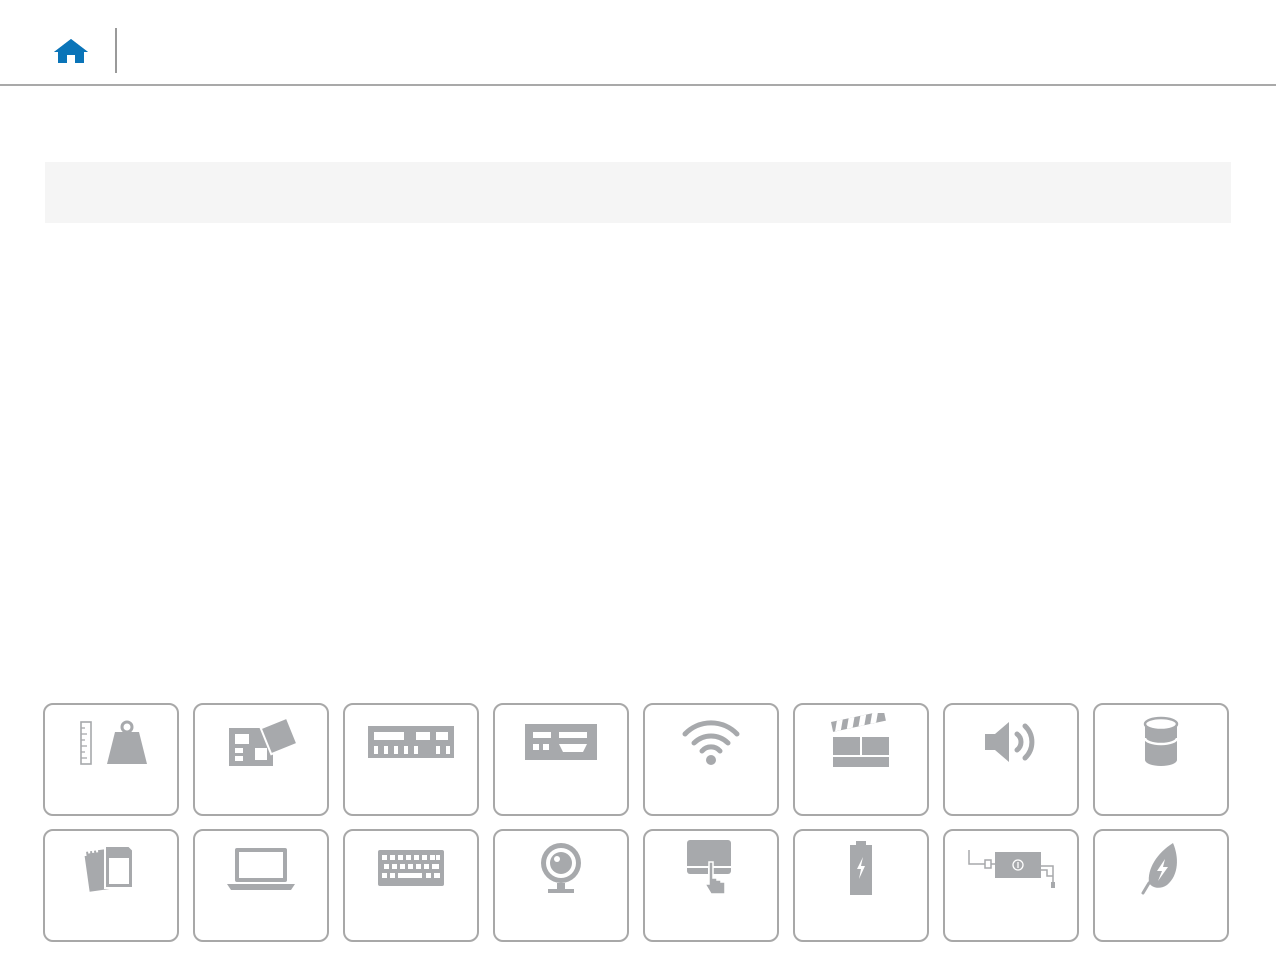 Image resolution: width=1276 pixels, height=964 pixels. I want to click on tile-touchpad, so click(711, 885).